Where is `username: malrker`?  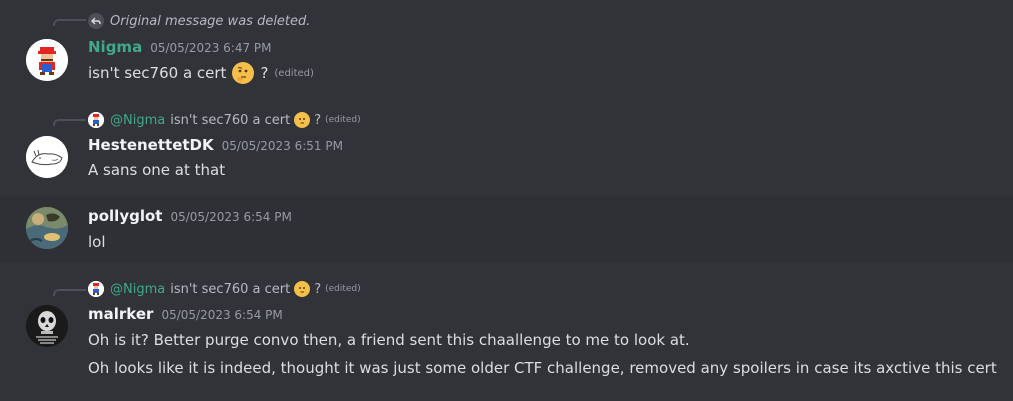
username: malrker is located at coordinates (120, 314).